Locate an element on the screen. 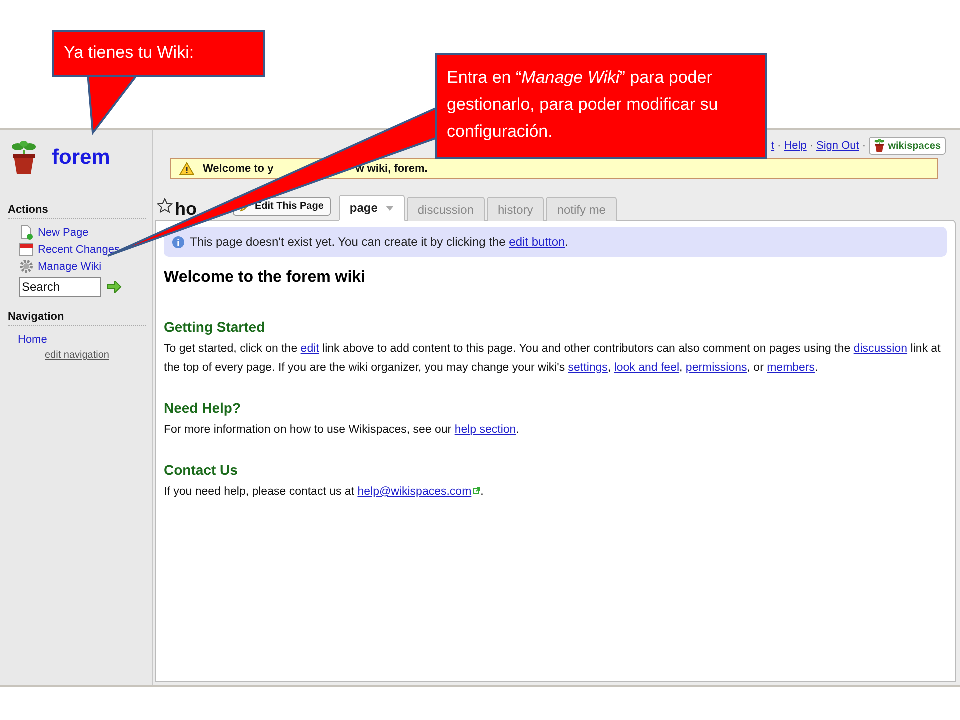  page-heading: Welcome to the forem wiki is located at coordinates (265, 278).